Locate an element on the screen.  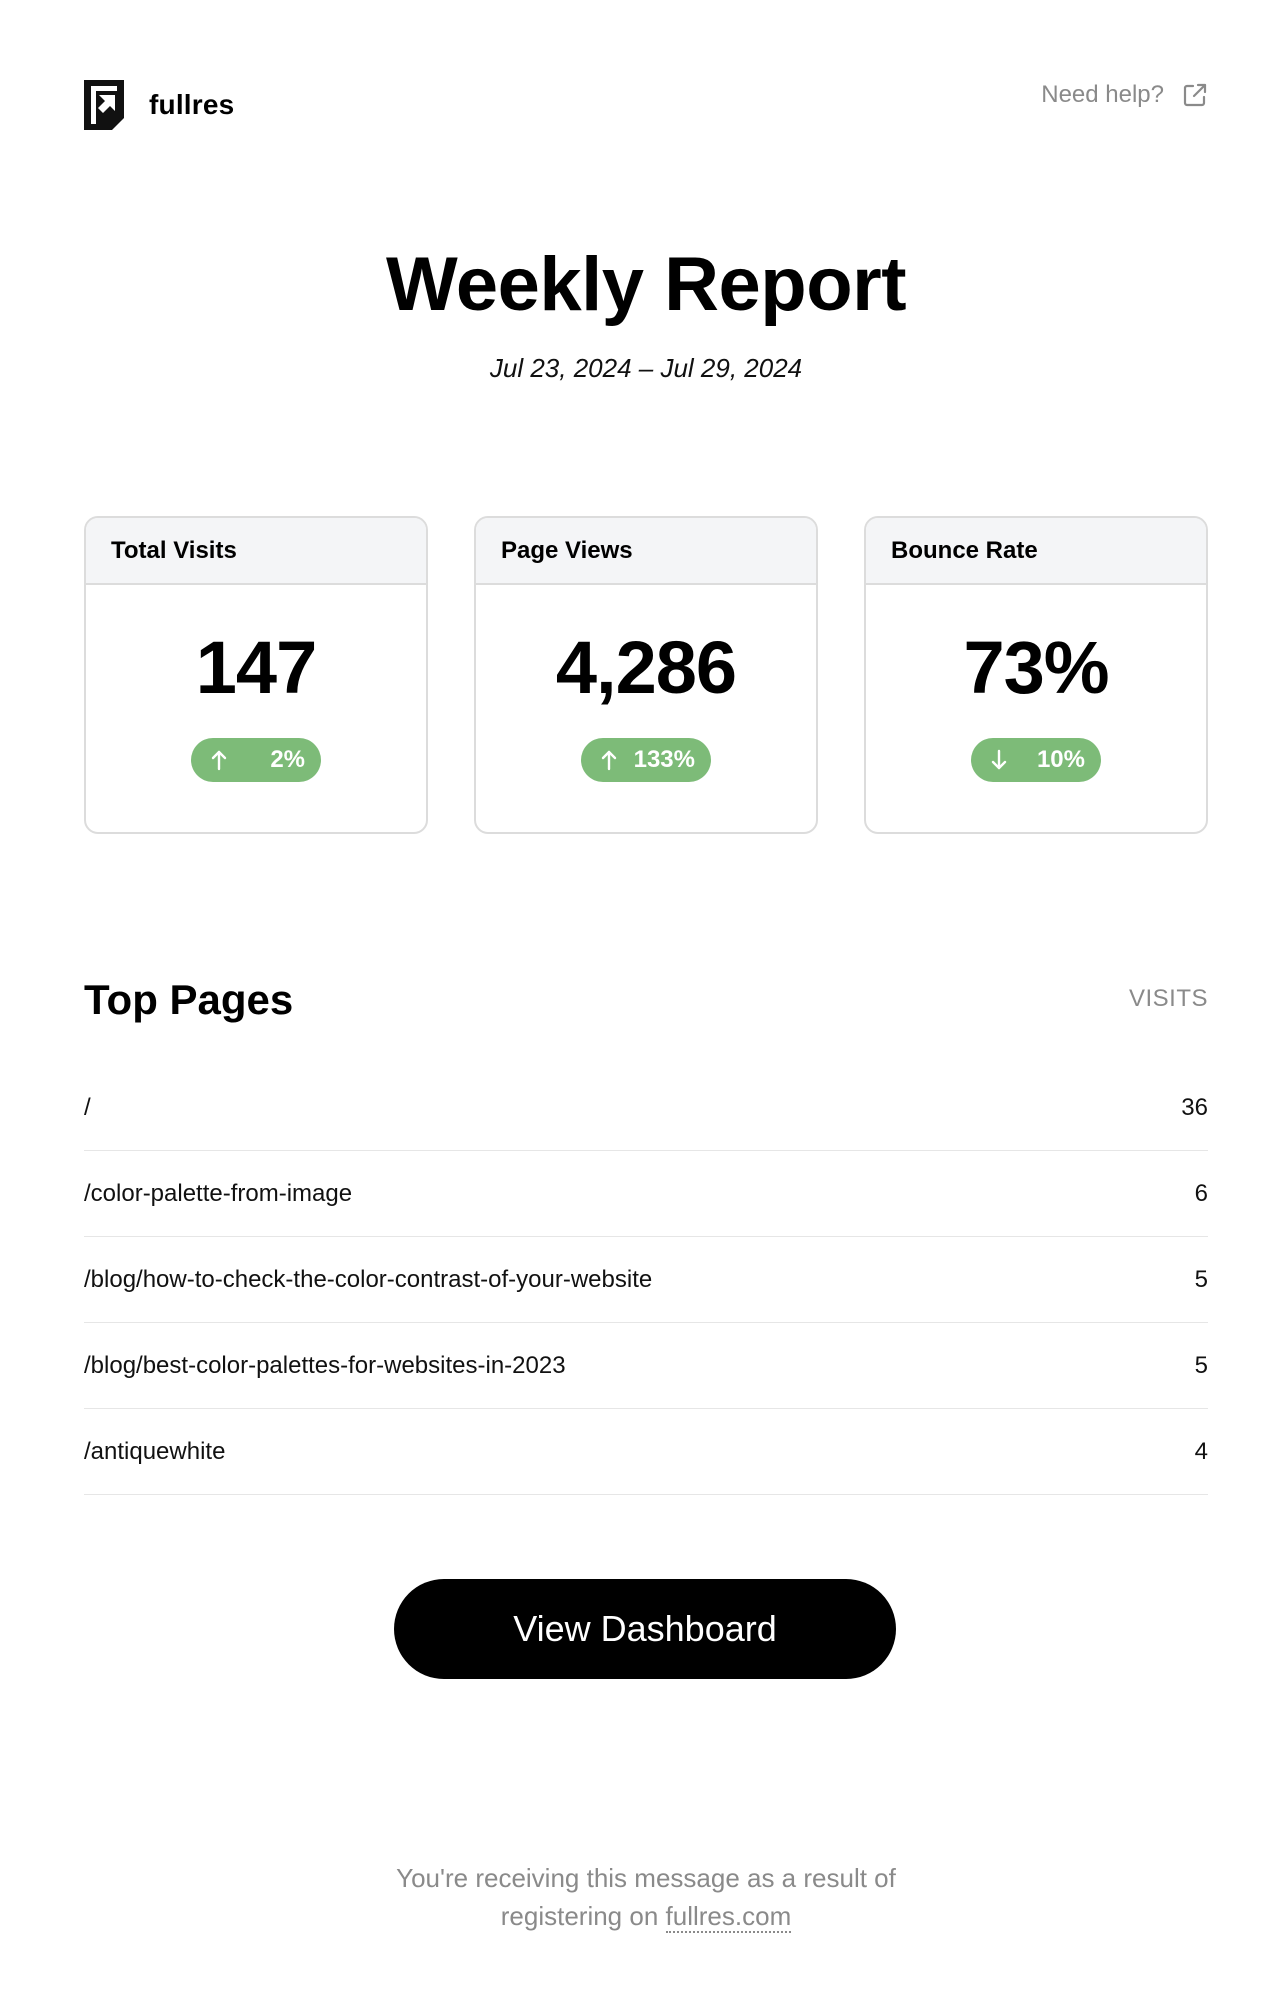
change-value: 10% is located at coordinates (1060, 759).